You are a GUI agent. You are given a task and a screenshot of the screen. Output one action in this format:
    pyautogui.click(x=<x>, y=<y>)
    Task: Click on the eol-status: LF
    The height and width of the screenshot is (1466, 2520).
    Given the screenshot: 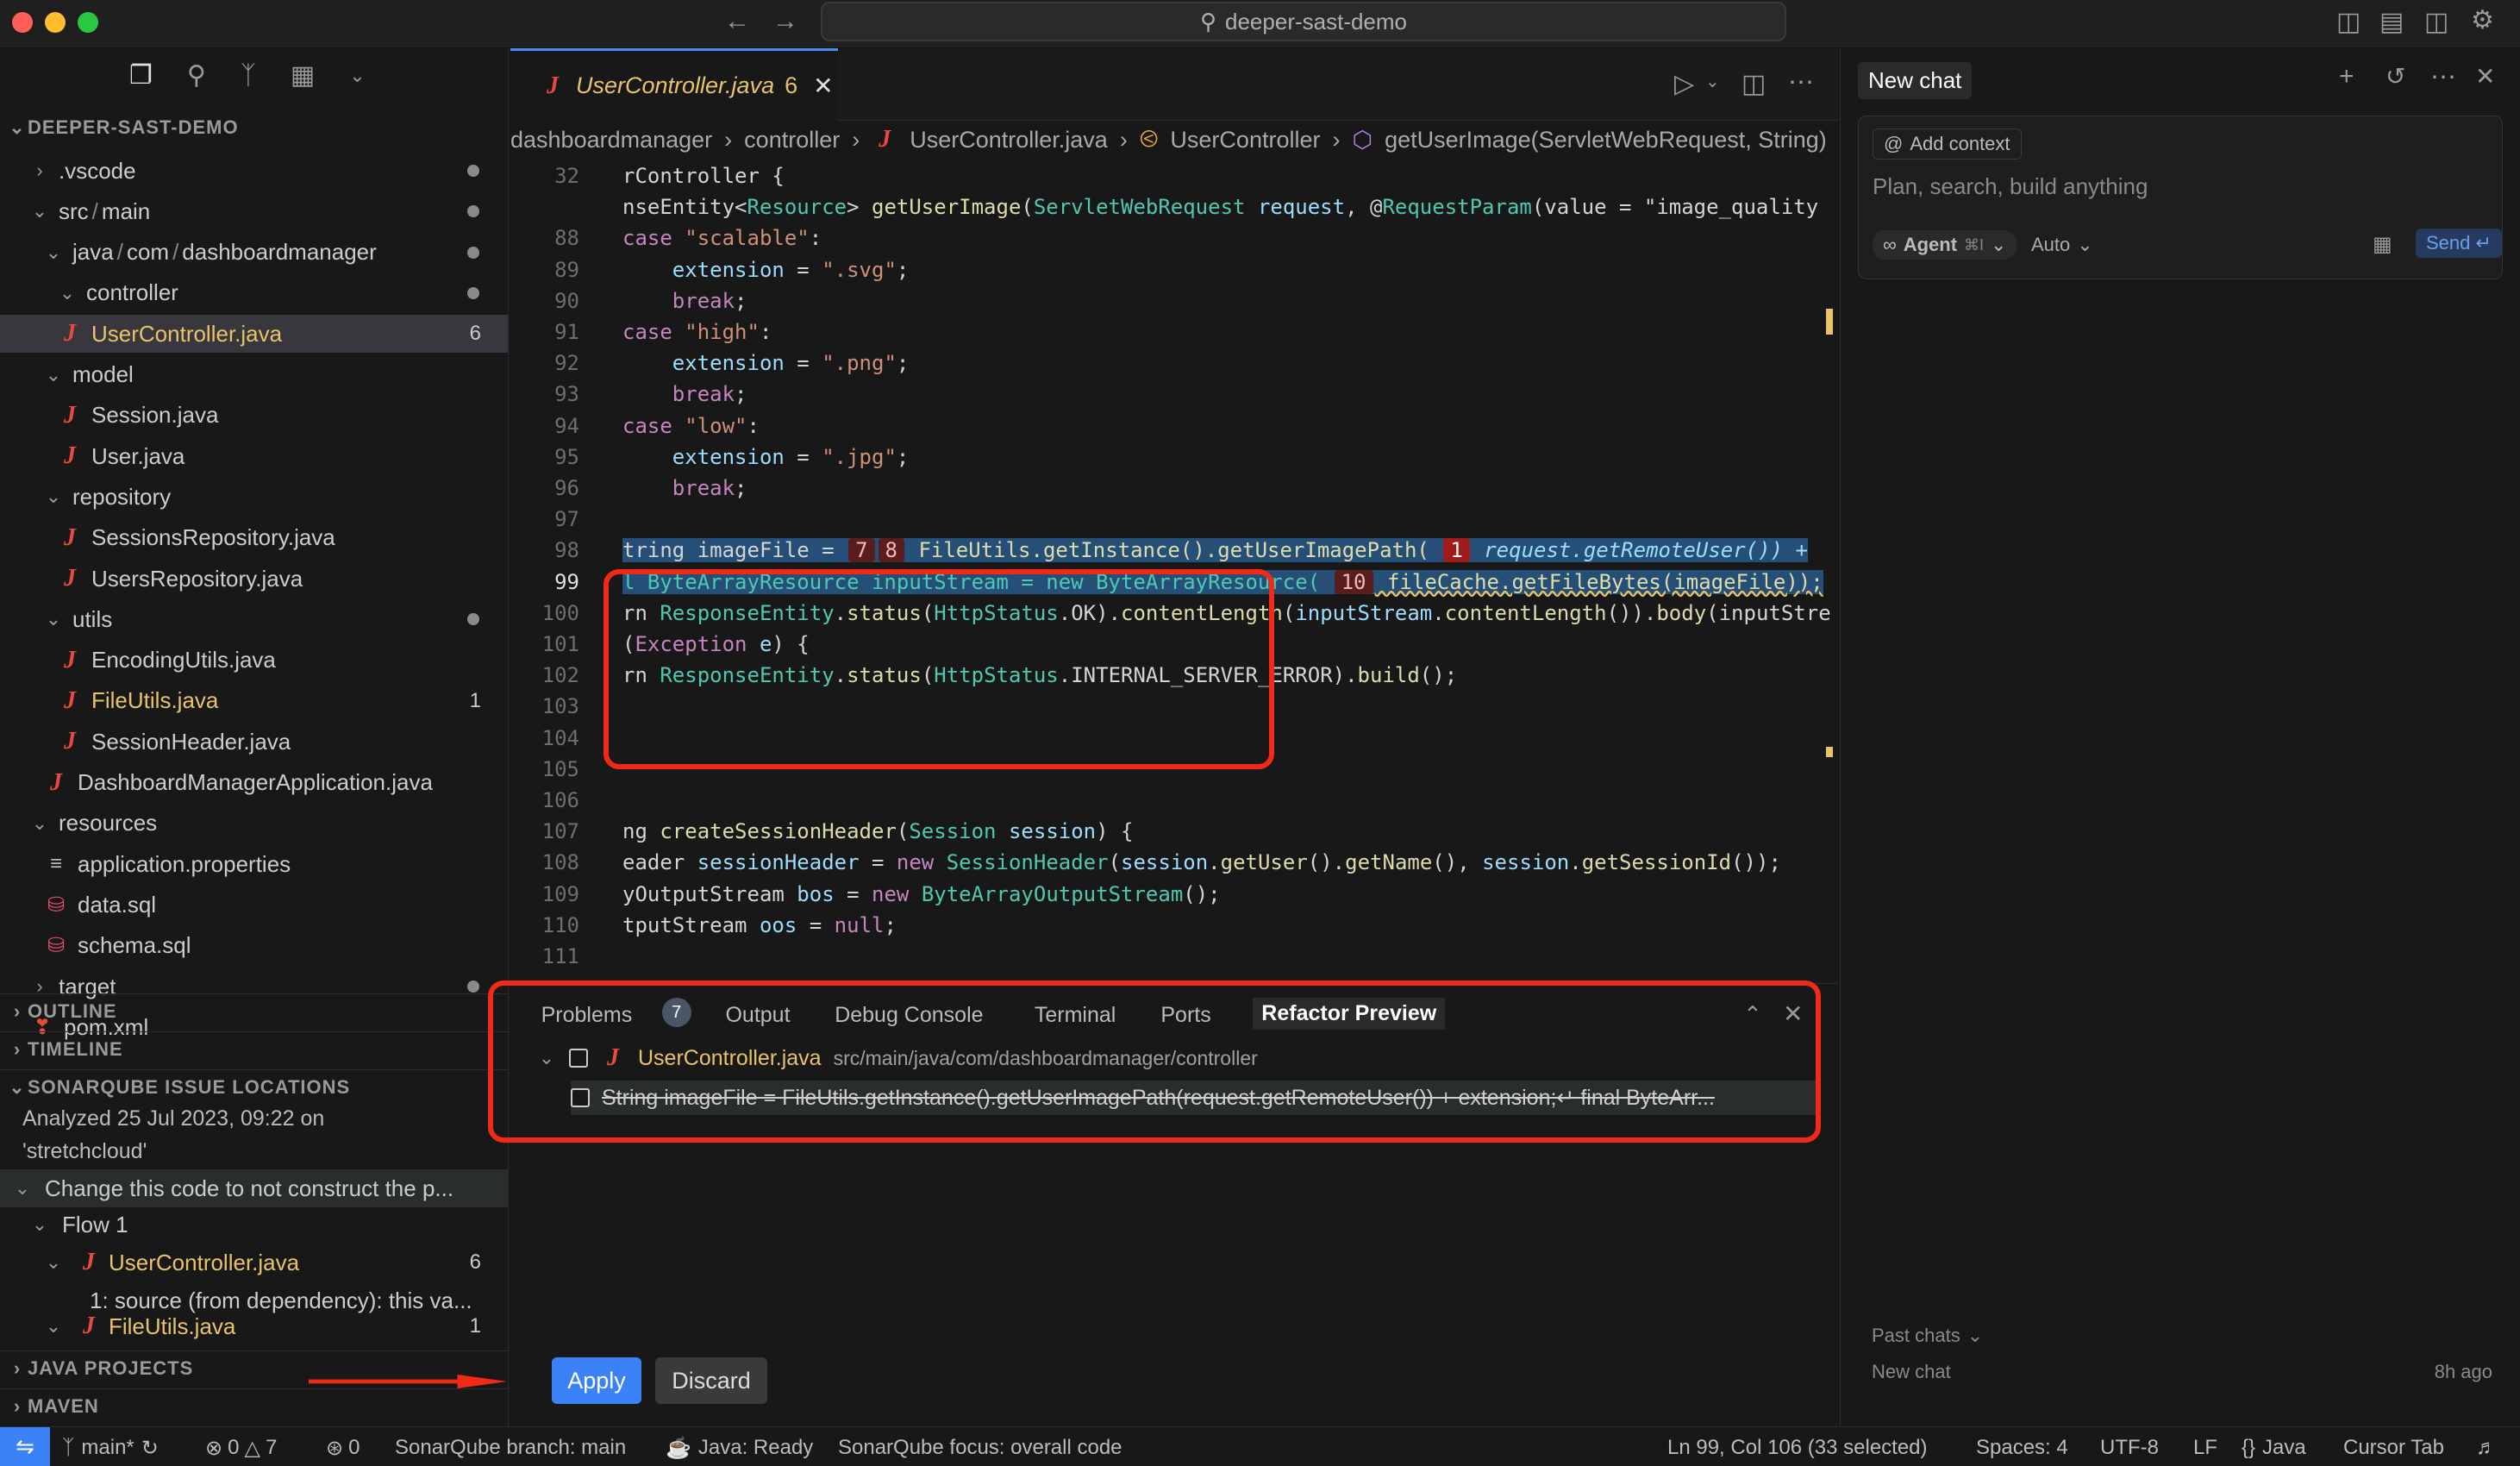 What is the action you would take?
    pyautogui.click(x=2205, y=1448)
    